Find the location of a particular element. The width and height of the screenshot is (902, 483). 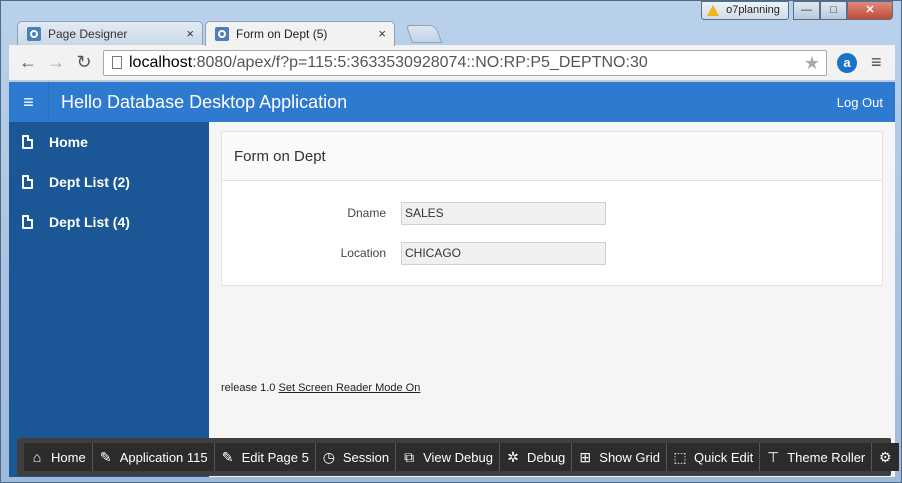

grid-icon: ⊞ is located at coordinates (585, 457).